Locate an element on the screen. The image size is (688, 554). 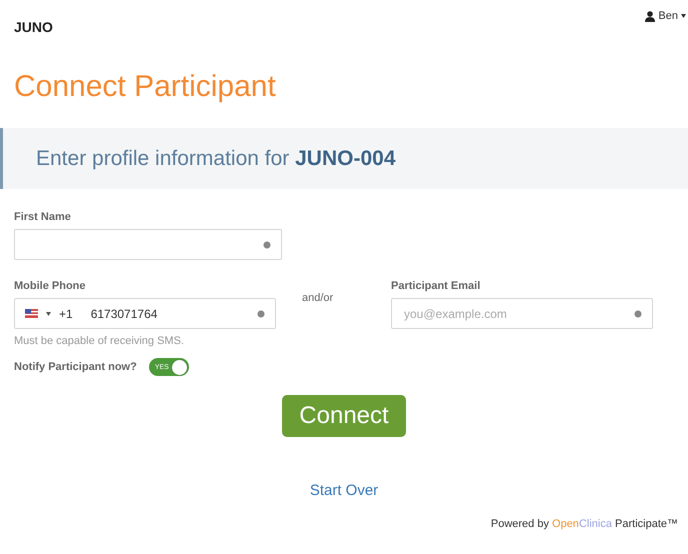
field-label: First Name is located at coordinates (43, 217).